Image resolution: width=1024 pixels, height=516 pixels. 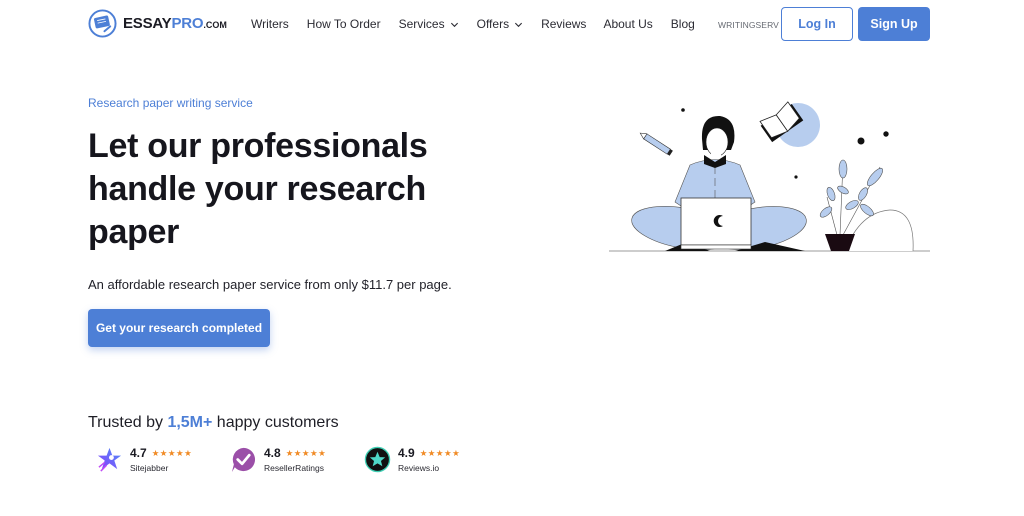 What do you see at coordinates (102, 23) in the screenshot?
I see `logo-icon` at bounding box center [102, 23].